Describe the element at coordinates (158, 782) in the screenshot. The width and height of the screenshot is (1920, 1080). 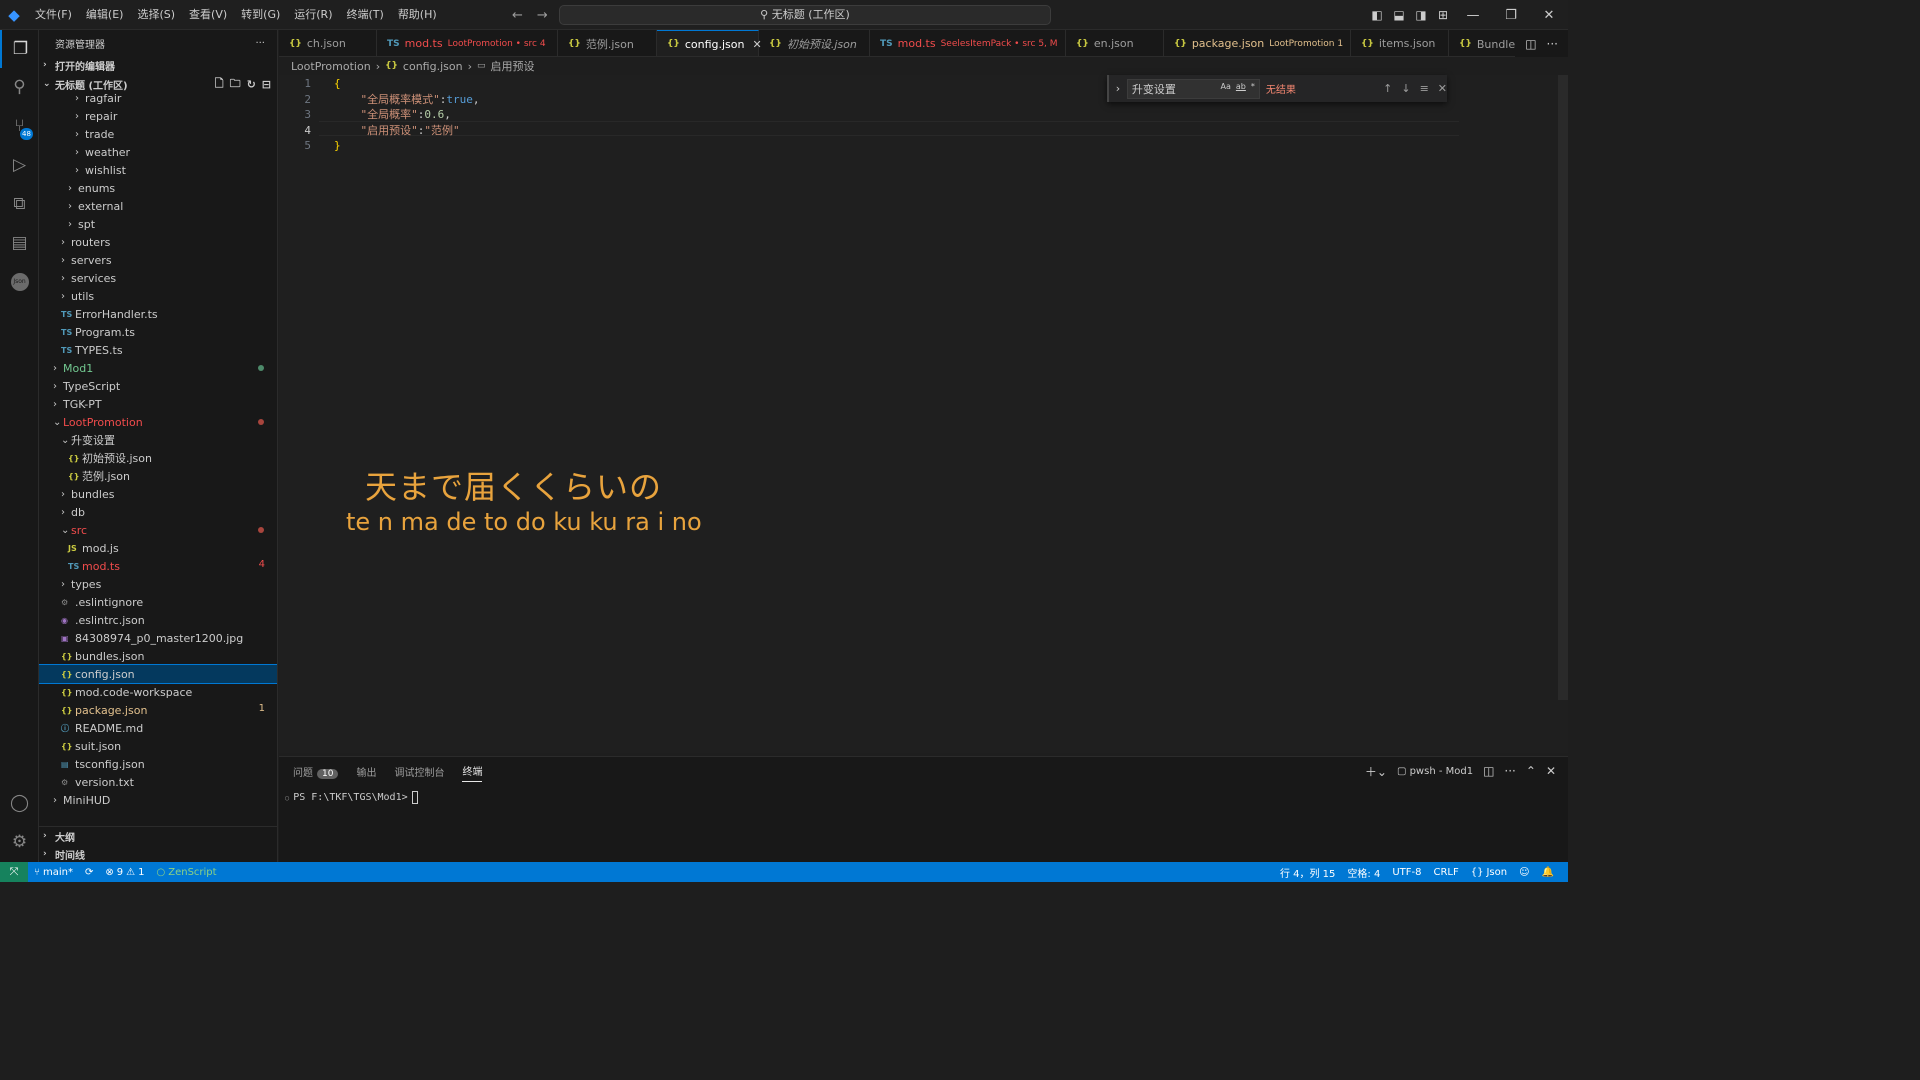
I see `file-item: ⚙ version.txt` at that location.